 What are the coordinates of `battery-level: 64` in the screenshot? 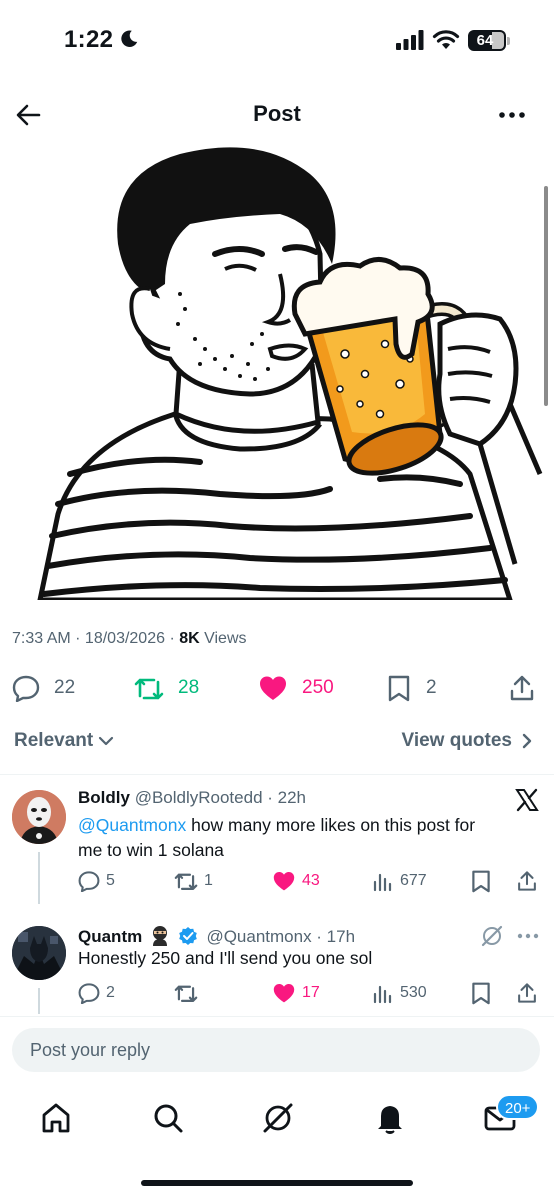 It's located at (485, 40).